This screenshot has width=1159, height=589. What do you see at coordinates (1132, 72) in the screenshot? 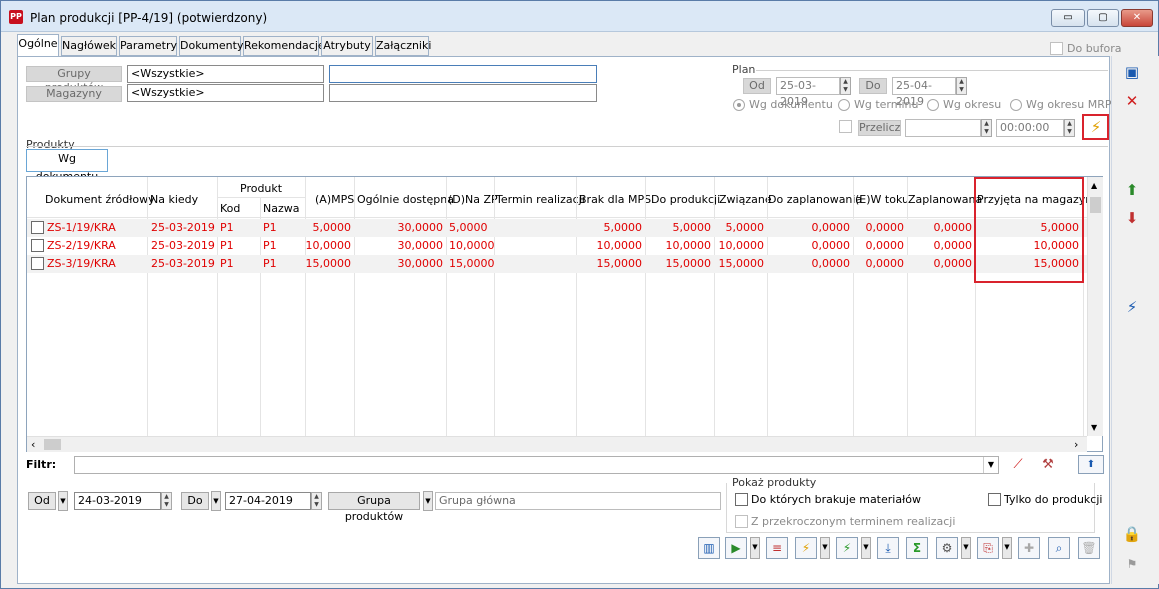
I see `save-icon: ▣` at bounding box center [1132, 72].